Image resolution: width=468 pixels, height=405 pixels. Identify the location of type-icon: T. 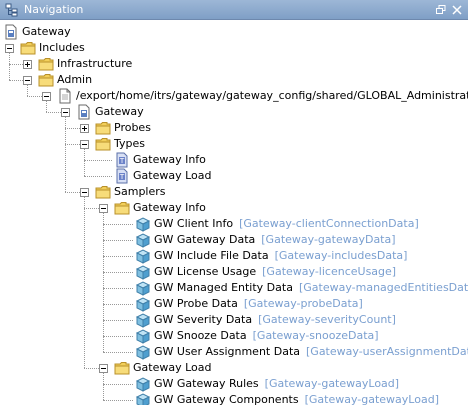
(122, 160).